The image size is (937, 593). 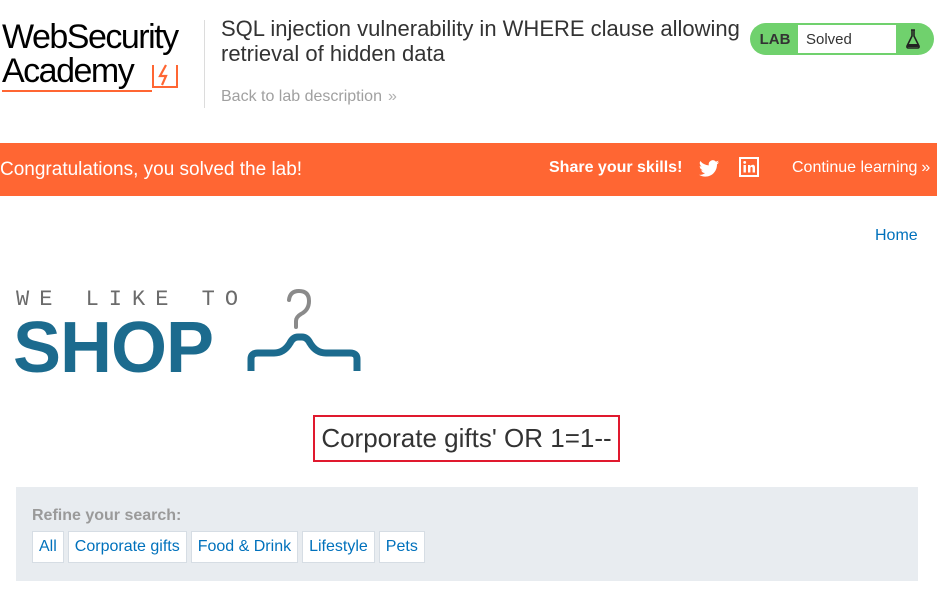 What do you see at coordinates (107, 515) in the screenshot?
I see `refine-search-label: Refine your search:` at bounding box center [107, 515].